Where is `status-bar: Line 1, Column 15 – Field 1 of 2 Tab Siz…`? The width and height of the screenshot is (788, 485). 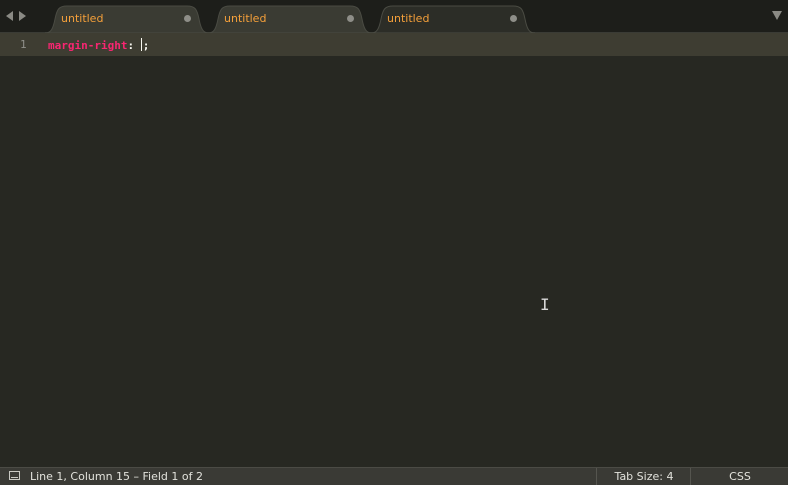 status-bar: Line 1, Column 15 – Field 1 of 2 Tab Siz… is located at coordinates (394, 476).